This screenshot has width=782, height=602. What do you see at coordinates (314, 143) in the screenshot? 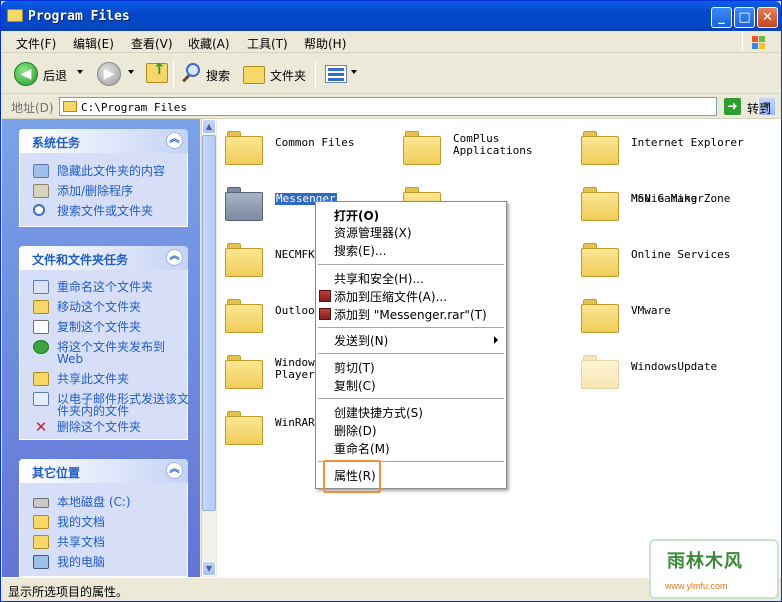
I see `folder-name: Common Files` at bounding box center [314, 143].